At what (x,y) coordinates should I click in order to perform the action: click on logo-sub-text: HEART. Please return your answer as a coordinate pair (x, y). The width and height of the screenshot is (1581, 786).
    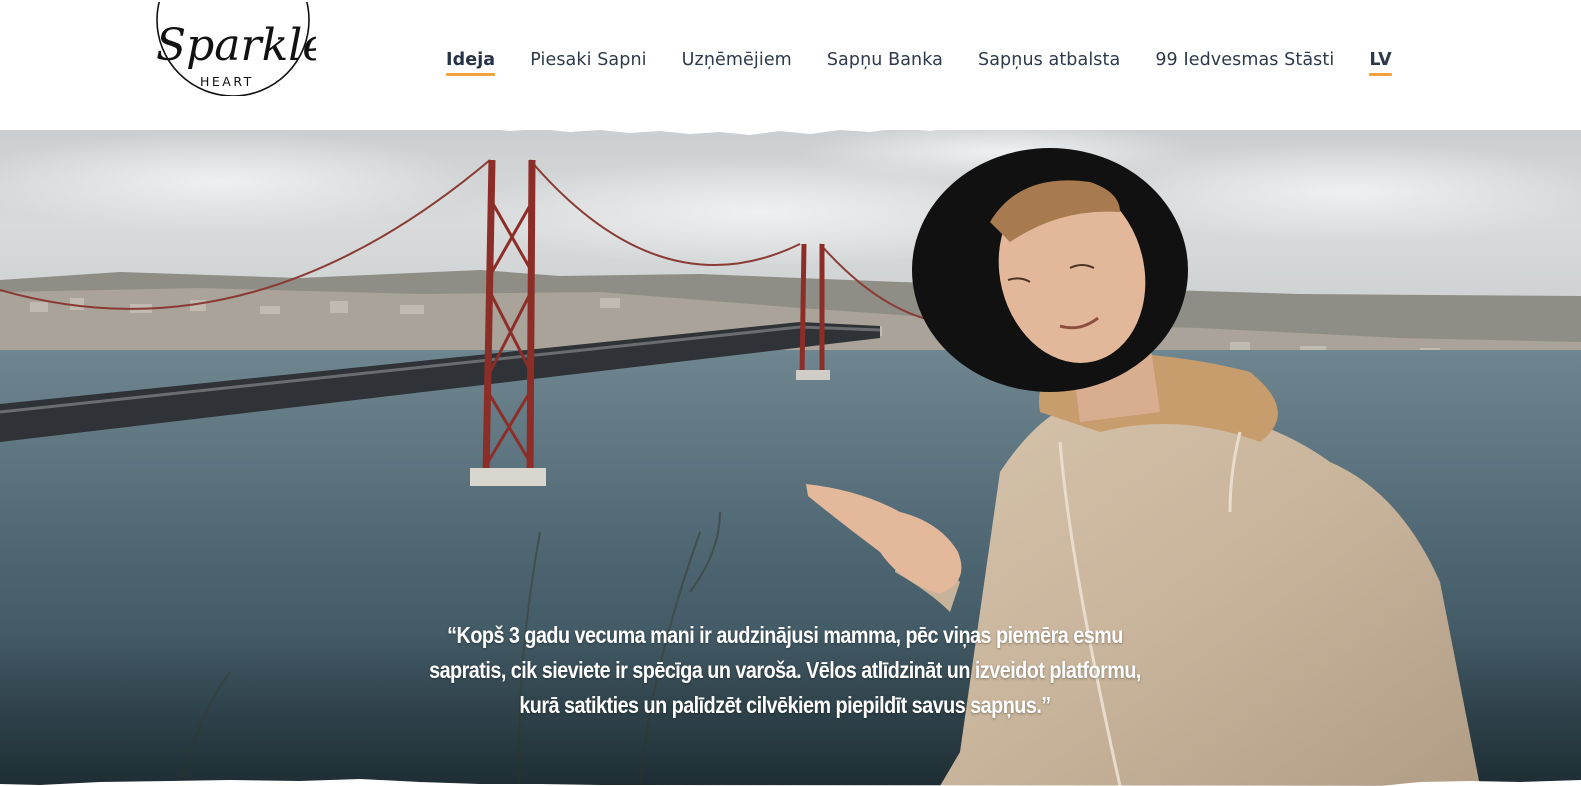
    Looking at the image, I should click on (227, 81).